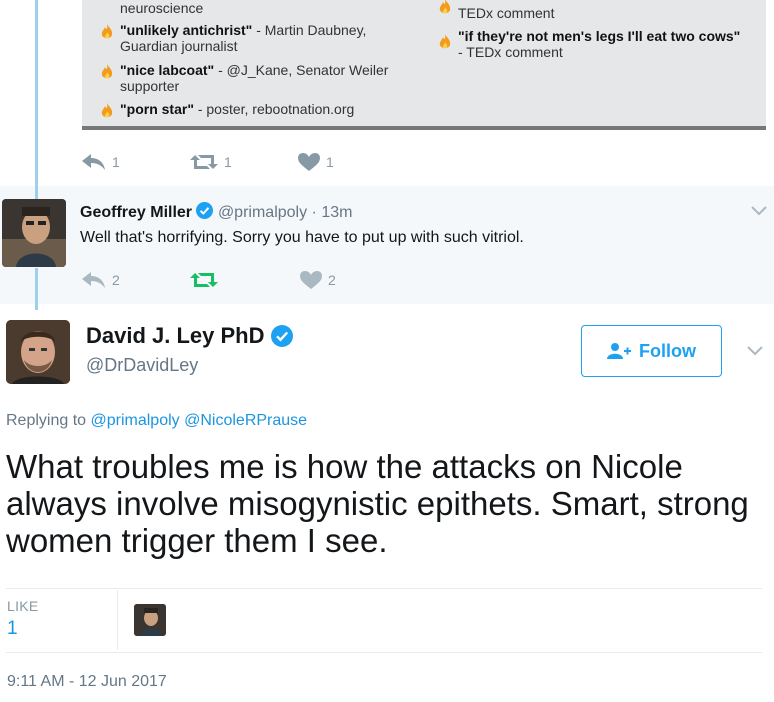  I want to click on mention-link: @NicoleRPrause, so click(245, 420).